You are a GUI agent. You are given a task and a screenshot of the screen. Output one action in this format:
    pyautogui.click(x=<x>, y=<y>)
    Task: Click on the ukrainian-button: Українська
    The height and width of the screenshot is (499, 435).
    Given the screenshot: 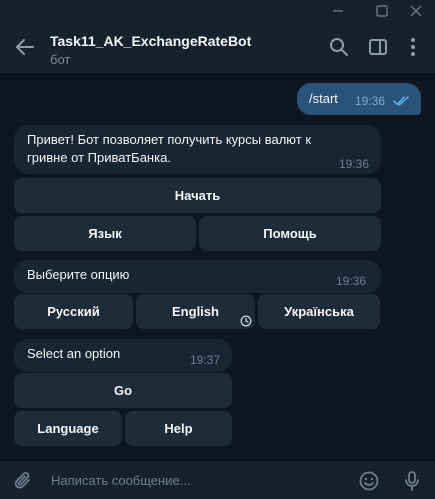 What is the action you would take?
    pyautogui.click(x=319, y=311)
    